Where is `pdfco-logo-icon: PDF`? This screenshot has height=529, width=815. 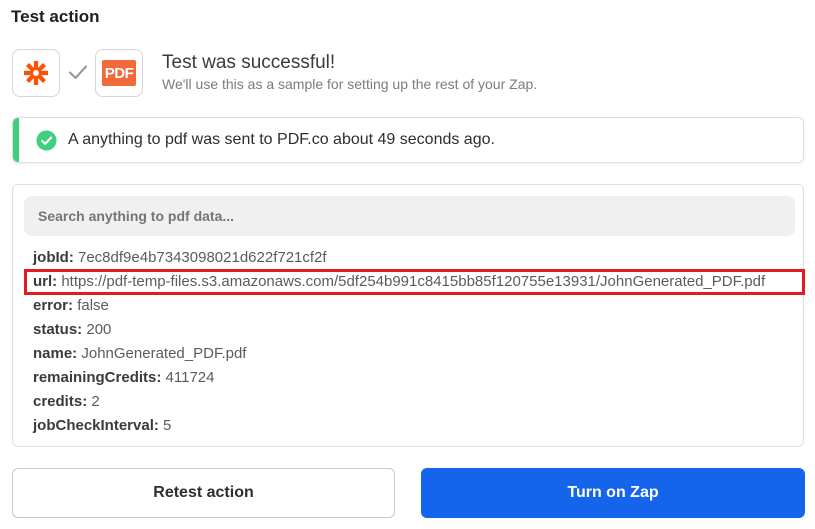 pdfco-logo-icon: PDF is located at coordinates (119, 73).